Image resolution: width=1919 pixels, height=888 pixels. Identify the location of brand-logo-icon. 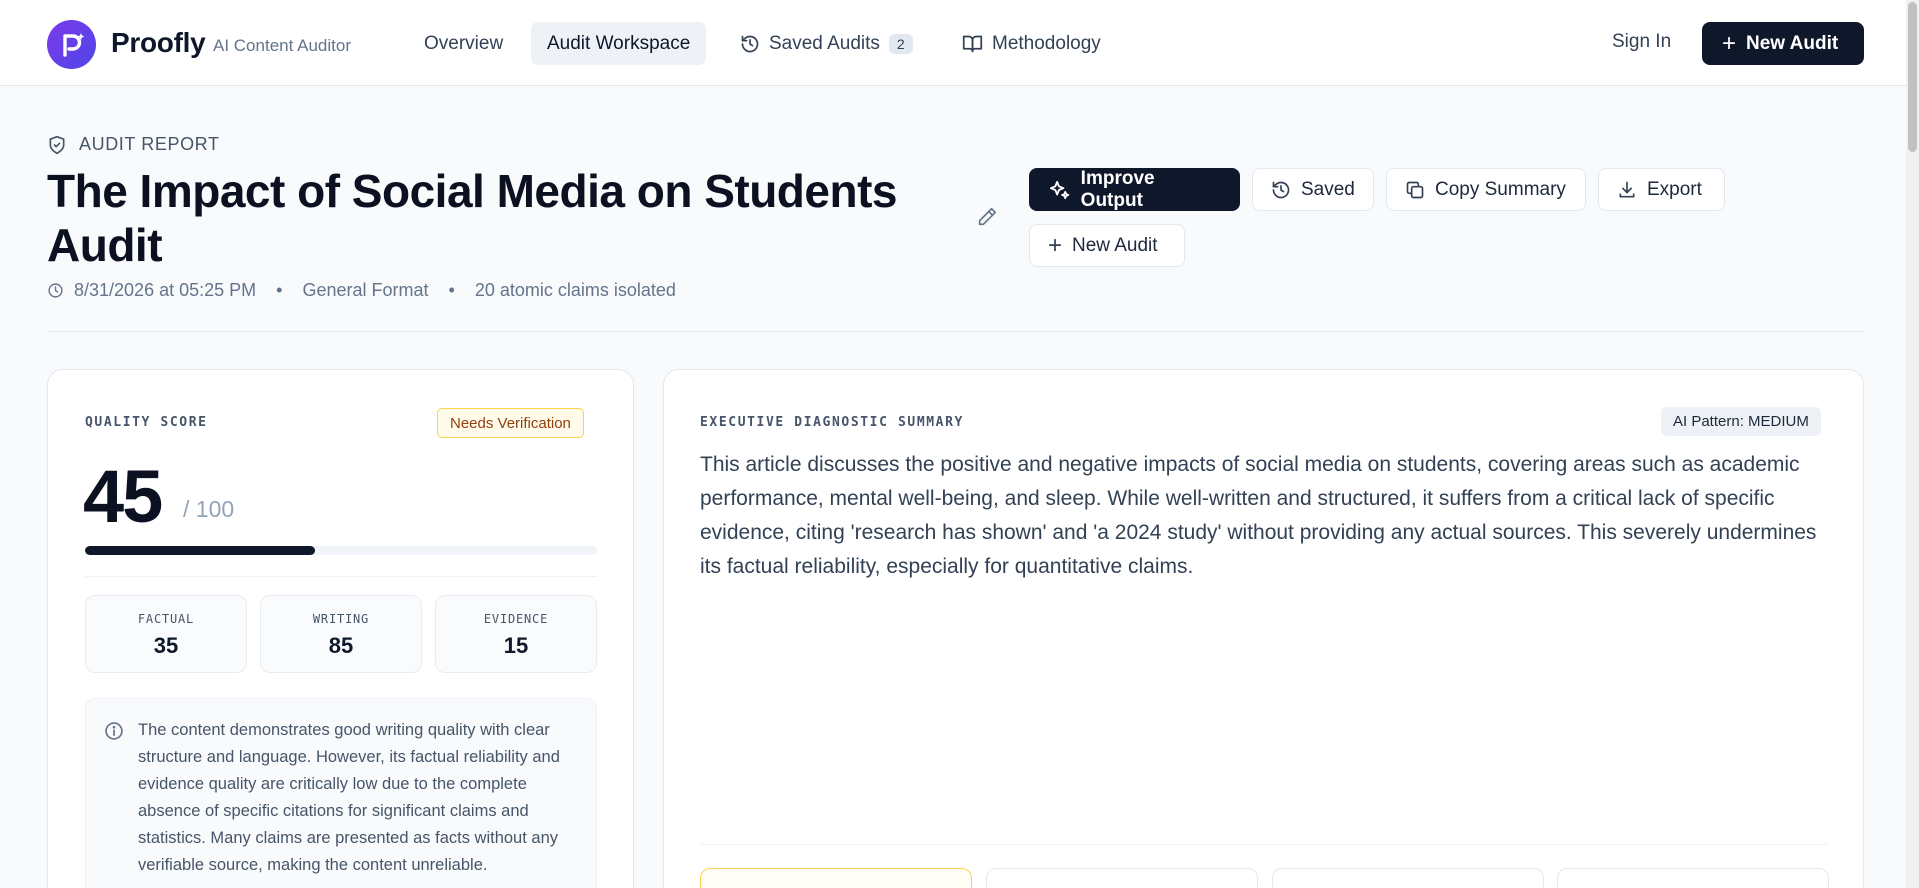
(71, 44).